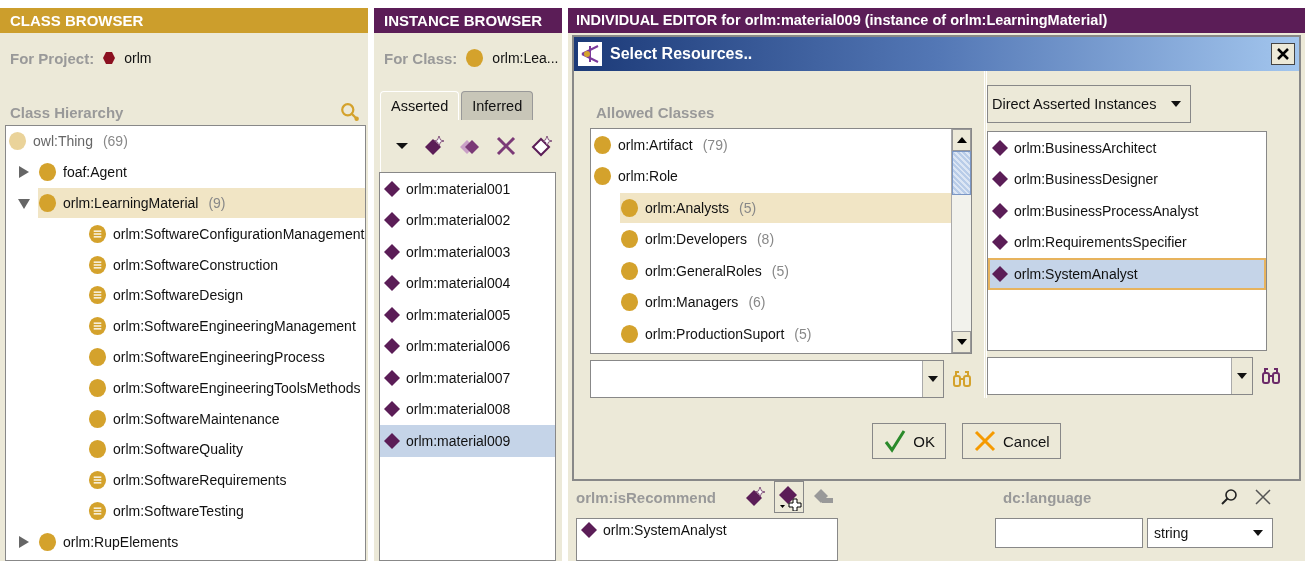 This screenshot has width=1305, height=561. I want to click on cancel-button: Cancel, so click(1011, 441).